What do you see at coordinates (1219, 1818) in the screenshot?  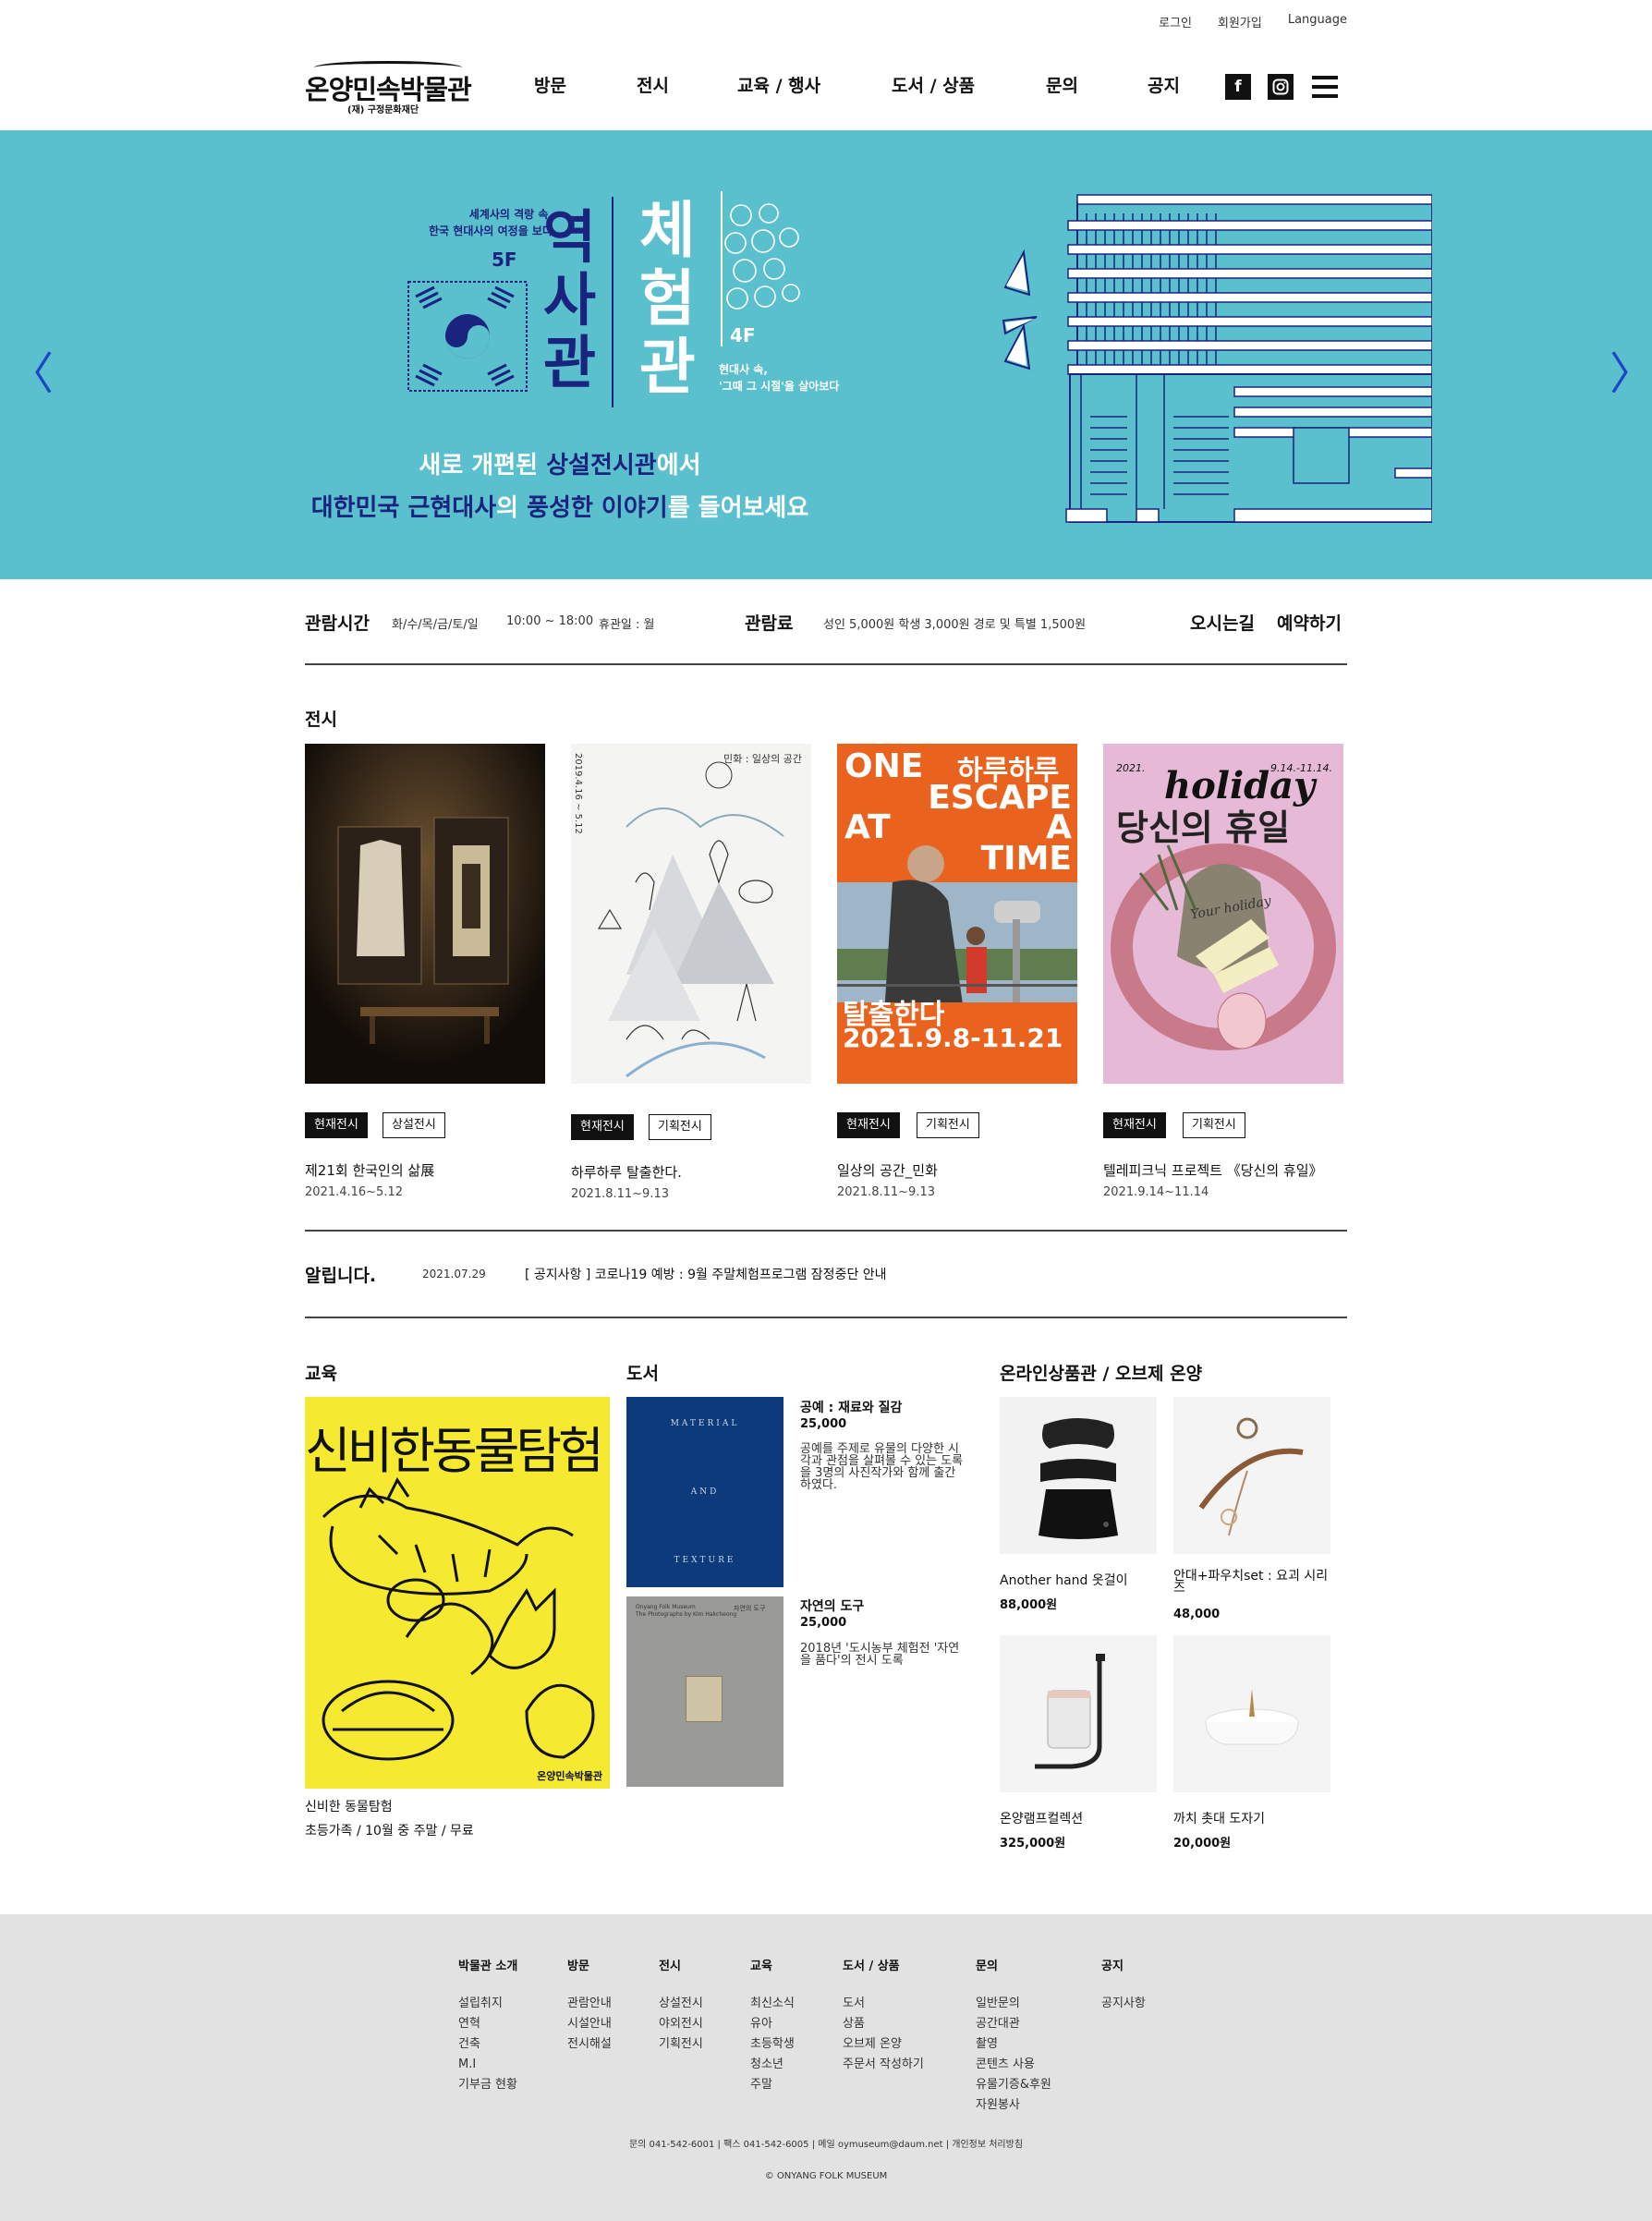 I see `product-name-4: 까치 촛대 도자기` at bounding box center [1219, 1818].